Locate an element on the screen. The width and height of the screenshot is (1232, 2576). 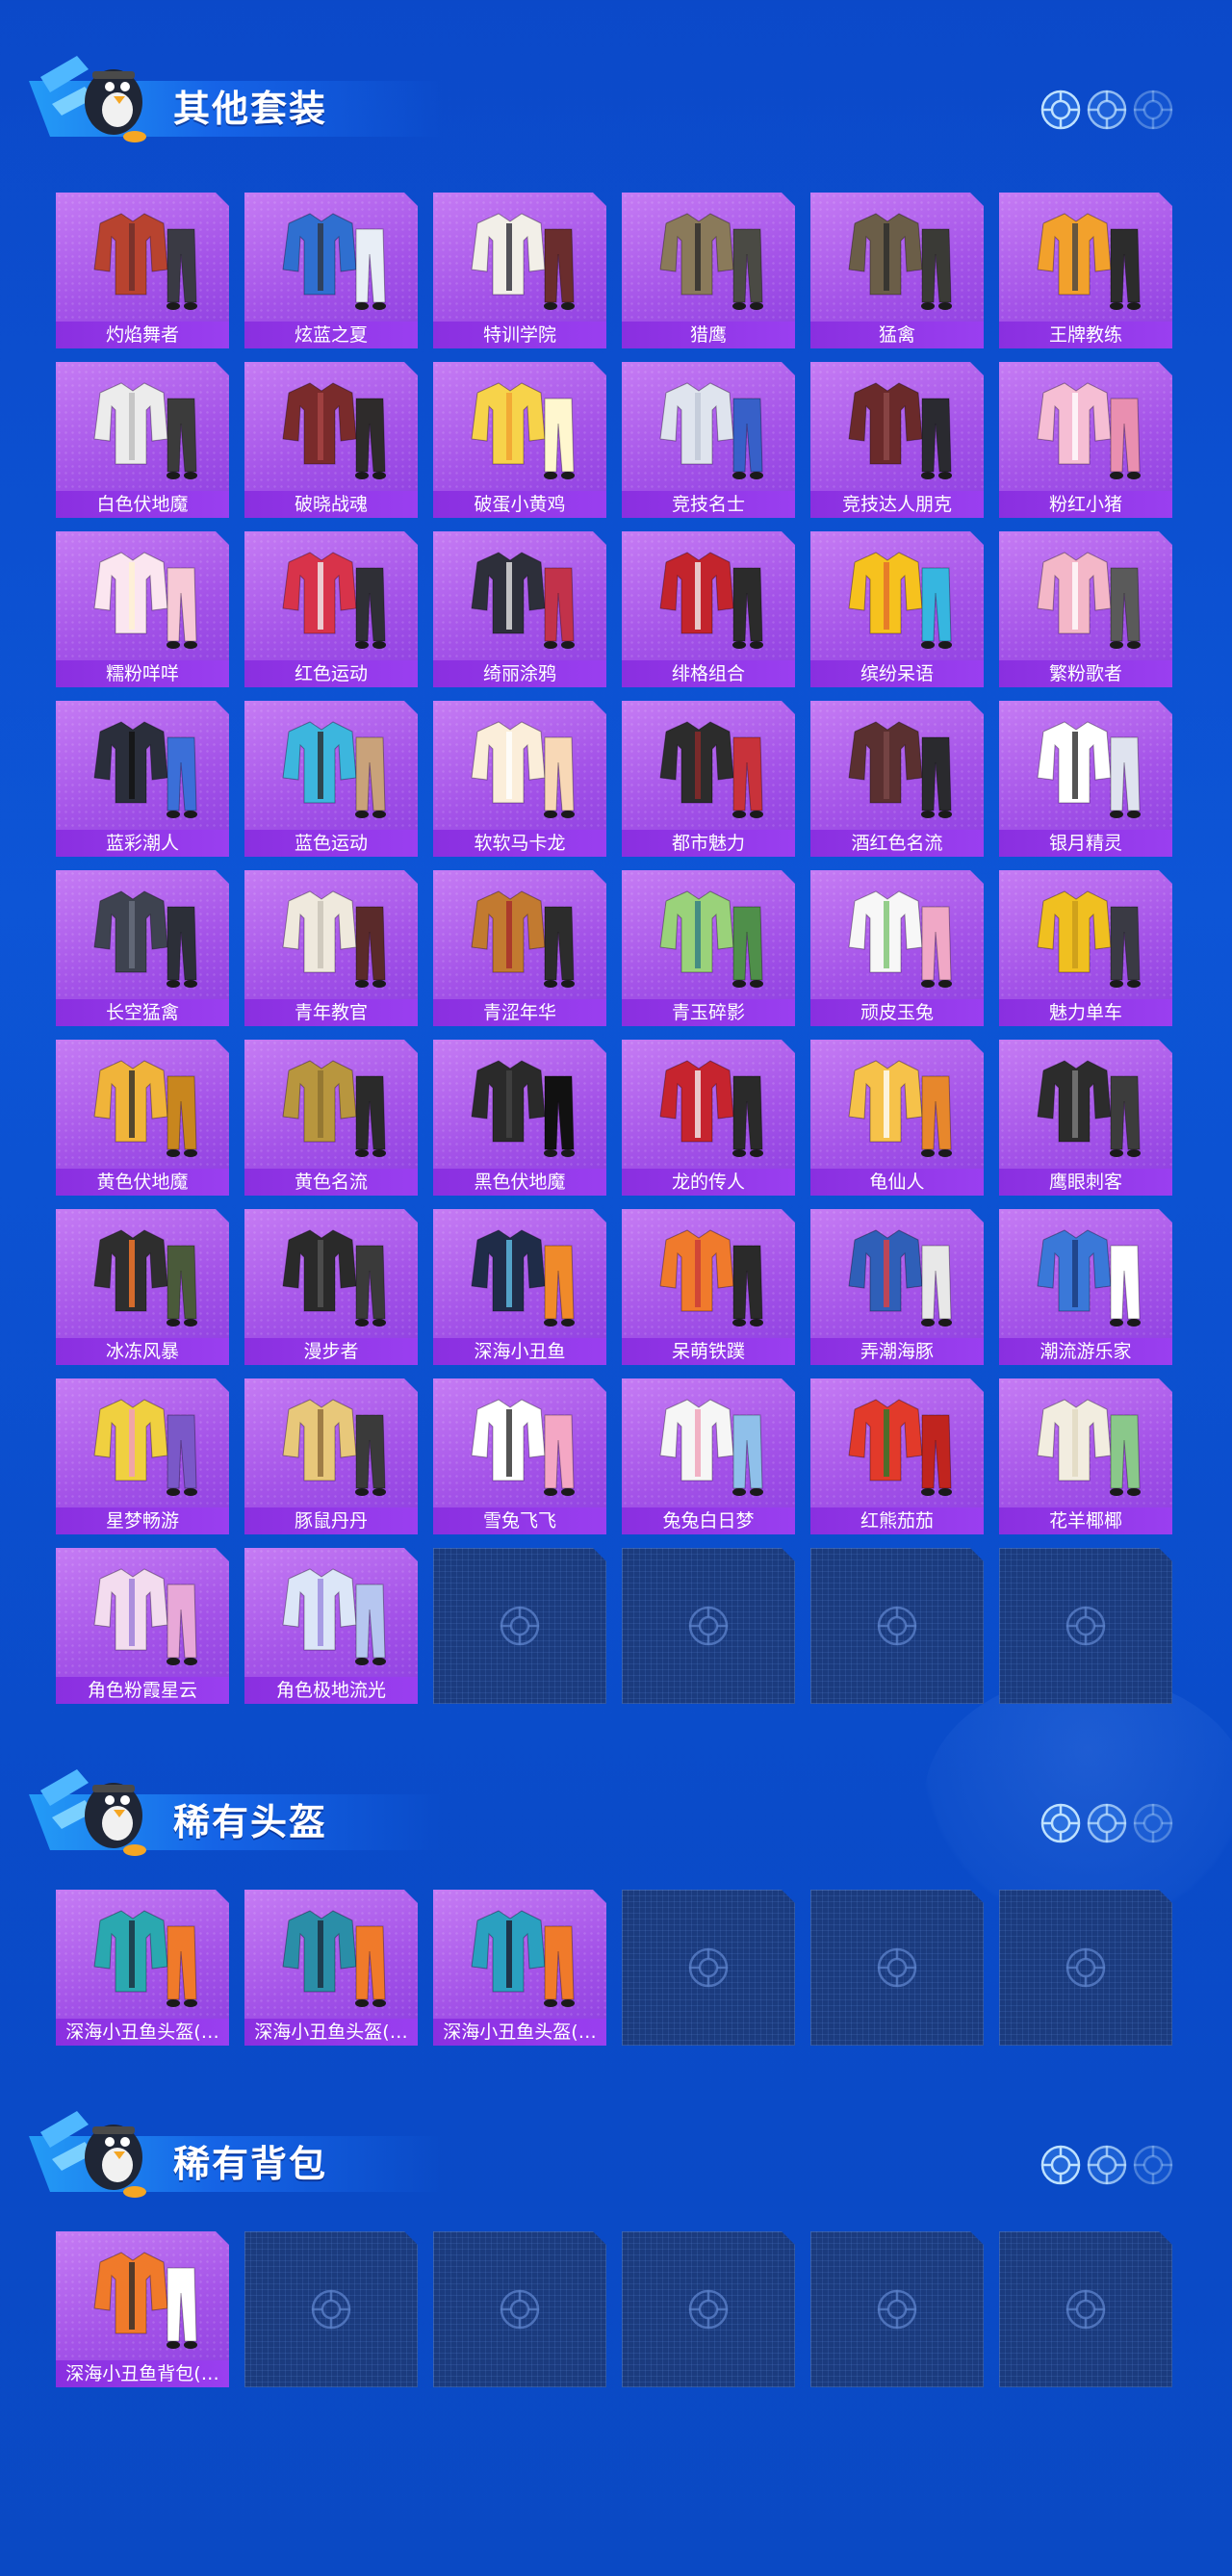
outfit-name: 绮丽涂鸦 is located at coordinates (519, 674).